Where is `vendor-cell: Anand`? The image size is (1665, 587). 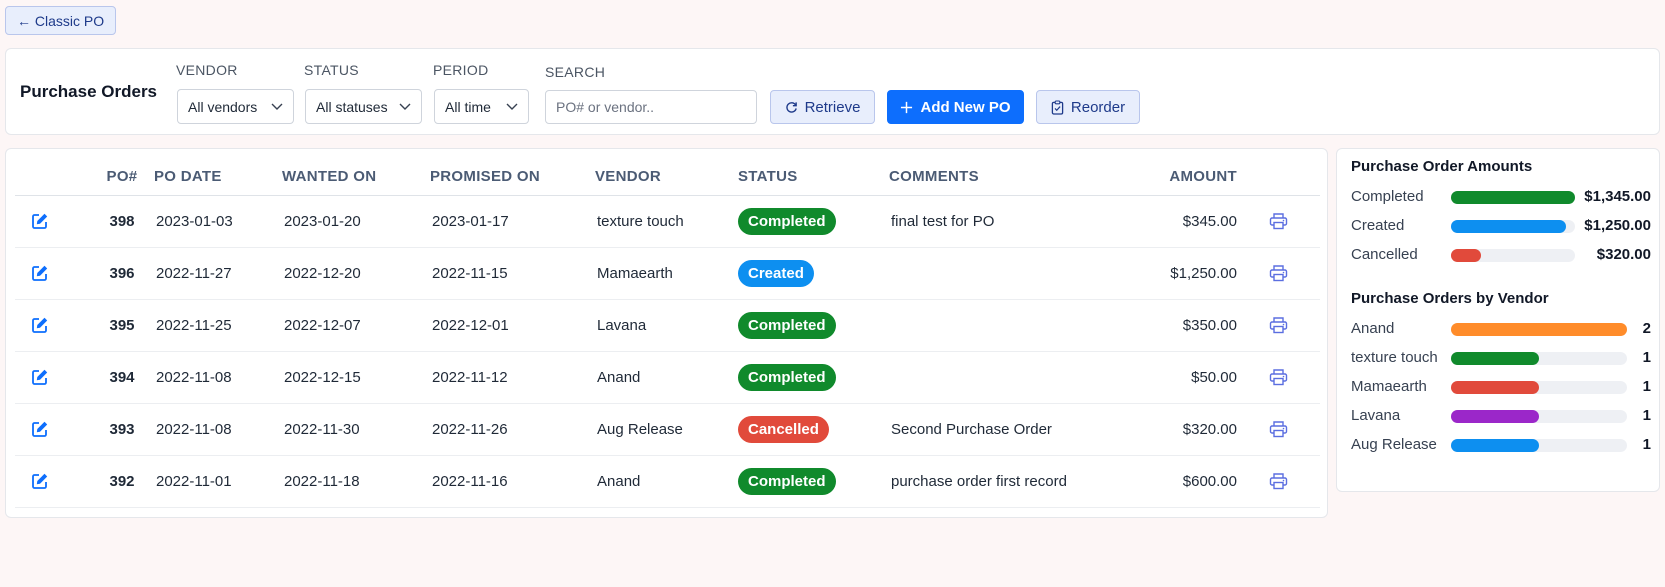
vendor-cell: Anand is located at coordinates (666, 377).